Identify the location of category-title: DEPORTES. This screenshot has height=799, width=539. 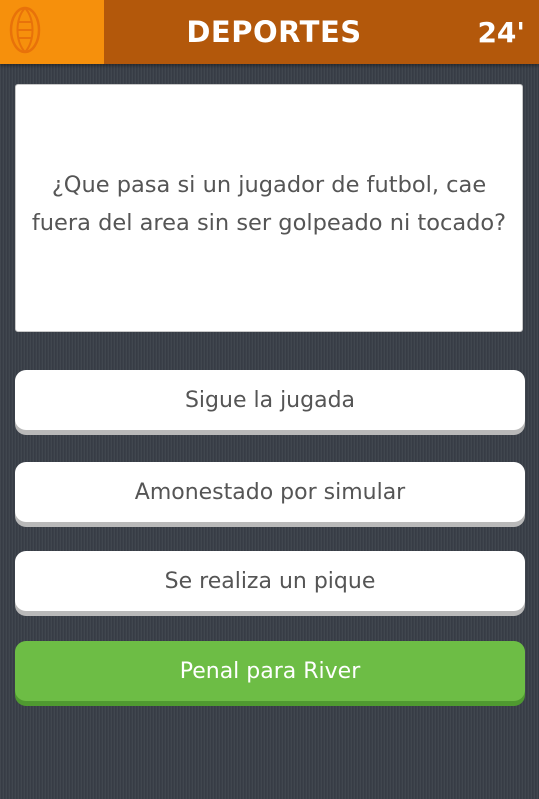
(274, 32).